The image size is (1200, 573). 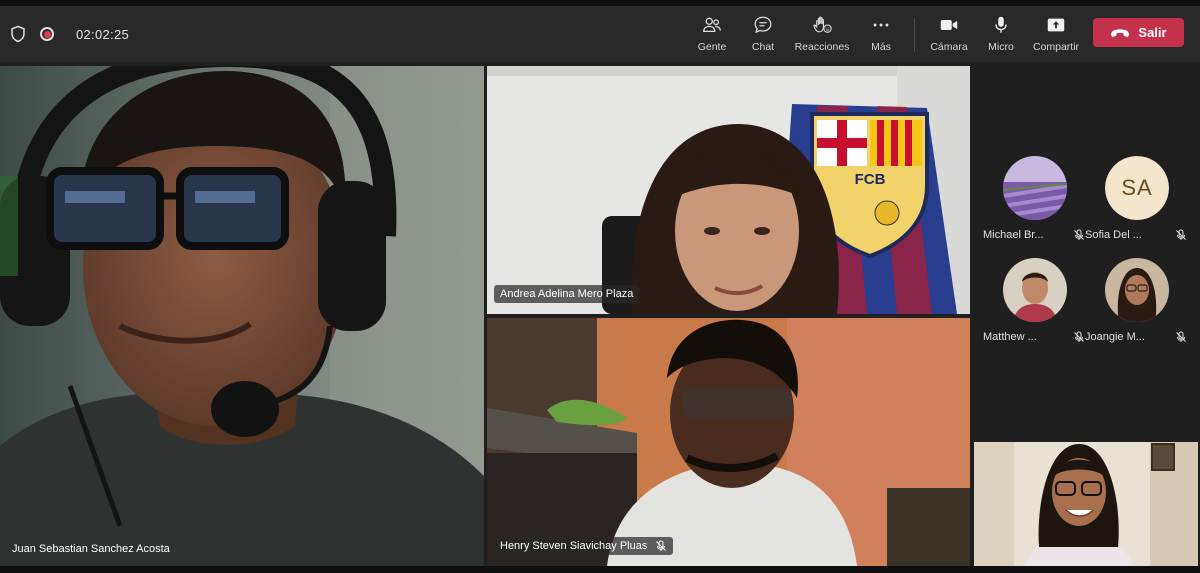 I want to click on meeting-status: 02:02:25, so click(x=69, y=34).